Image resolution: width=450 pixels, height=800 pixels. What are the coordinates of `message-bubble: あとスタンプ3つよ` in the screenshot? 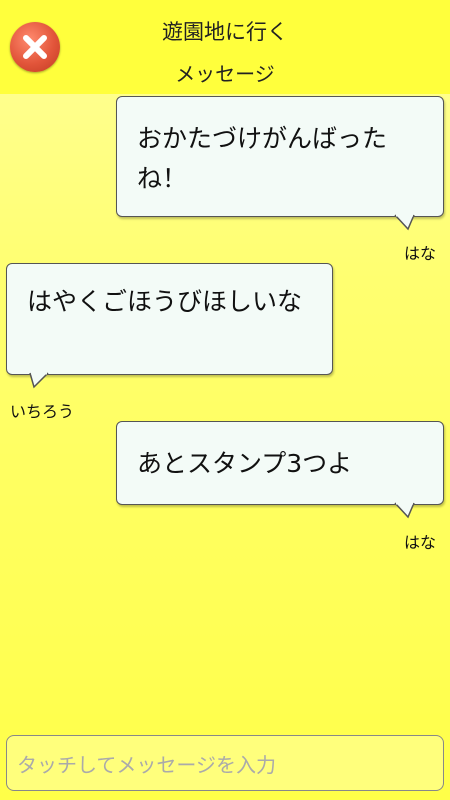 It's located at (280, 463).